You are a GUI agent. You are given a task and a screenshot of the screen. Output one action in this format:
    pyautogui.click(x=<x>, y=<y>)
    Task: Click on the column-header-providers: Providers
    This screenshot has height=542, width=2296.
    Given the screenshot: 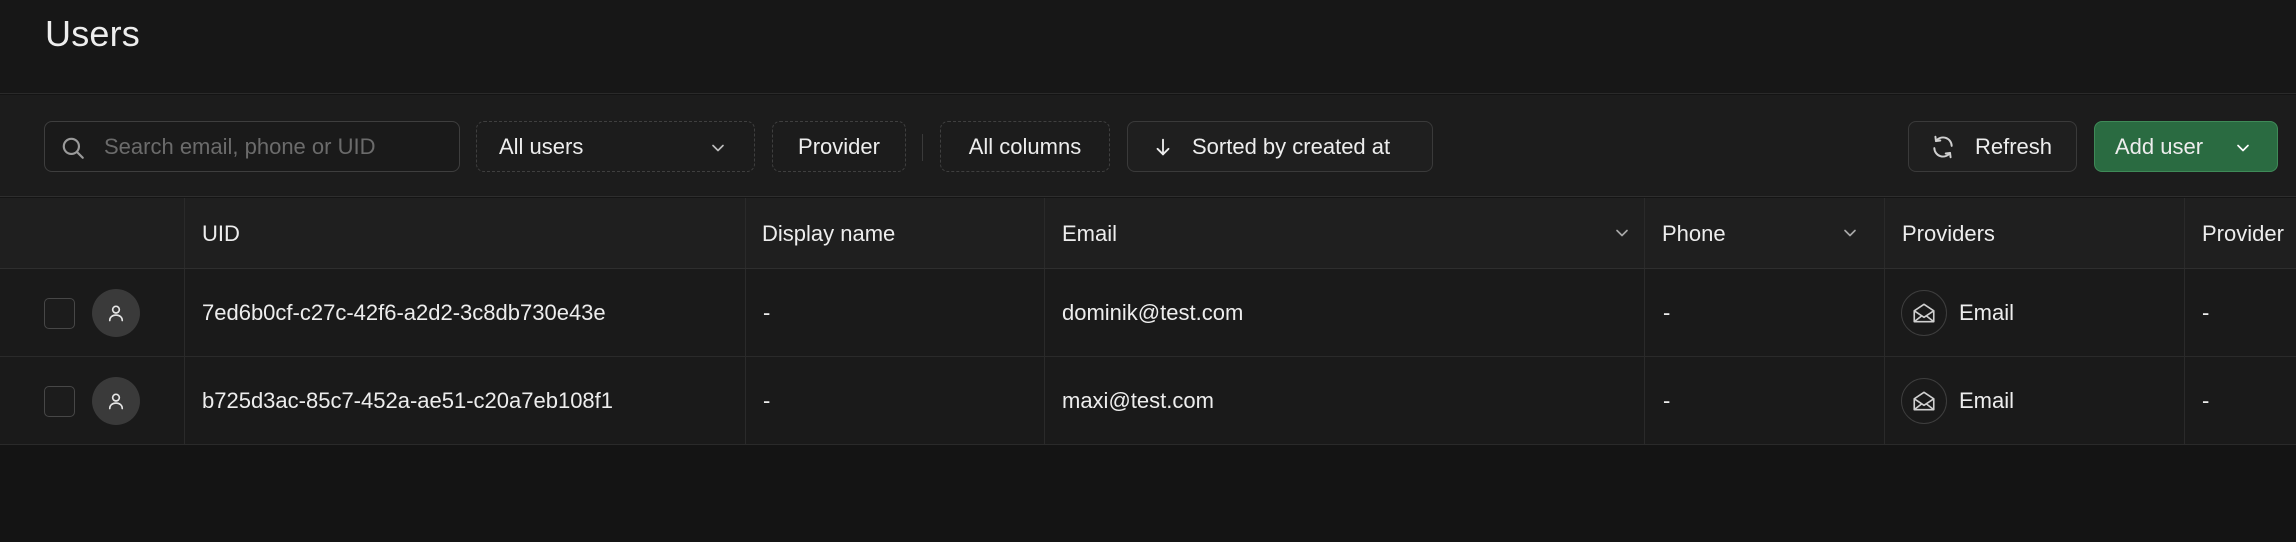 What is the action you would take?
    pyautogui.click(x=1948, y=233)
    